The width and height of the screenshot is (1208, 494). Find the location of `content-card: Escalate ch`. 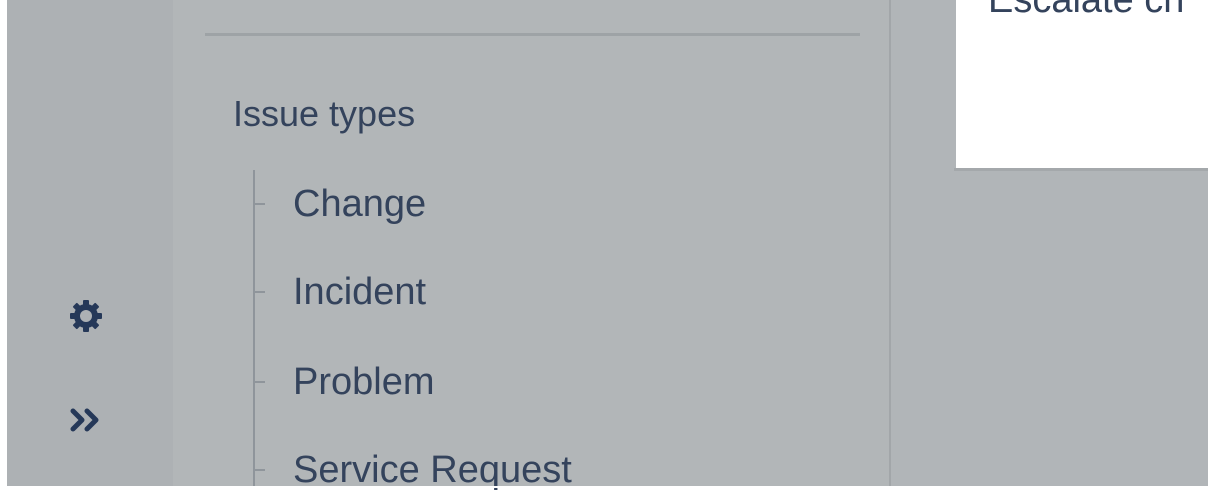

content-card: Escalate ch is located at coordinates (1082, 84).